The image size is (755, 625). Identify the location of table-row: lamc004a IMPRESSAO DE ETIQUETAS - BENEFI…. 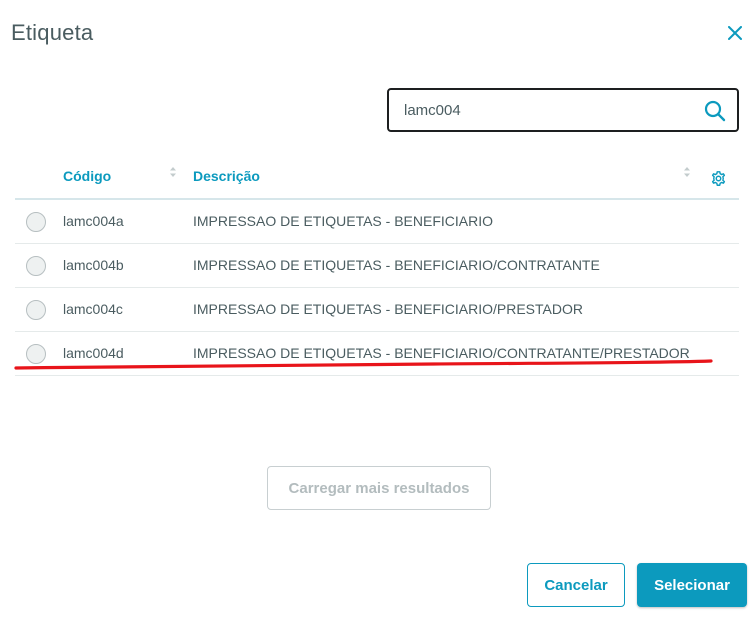
(377, 222).